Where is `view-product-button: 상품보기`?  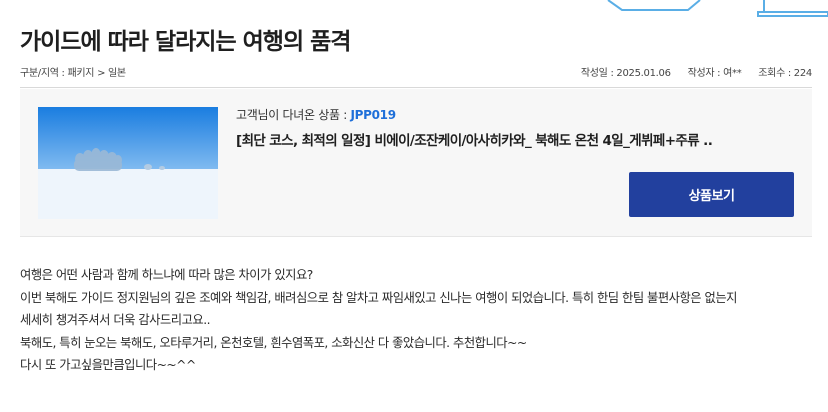 view-product-button: 상품보기 is located at coordinates (711, 194).